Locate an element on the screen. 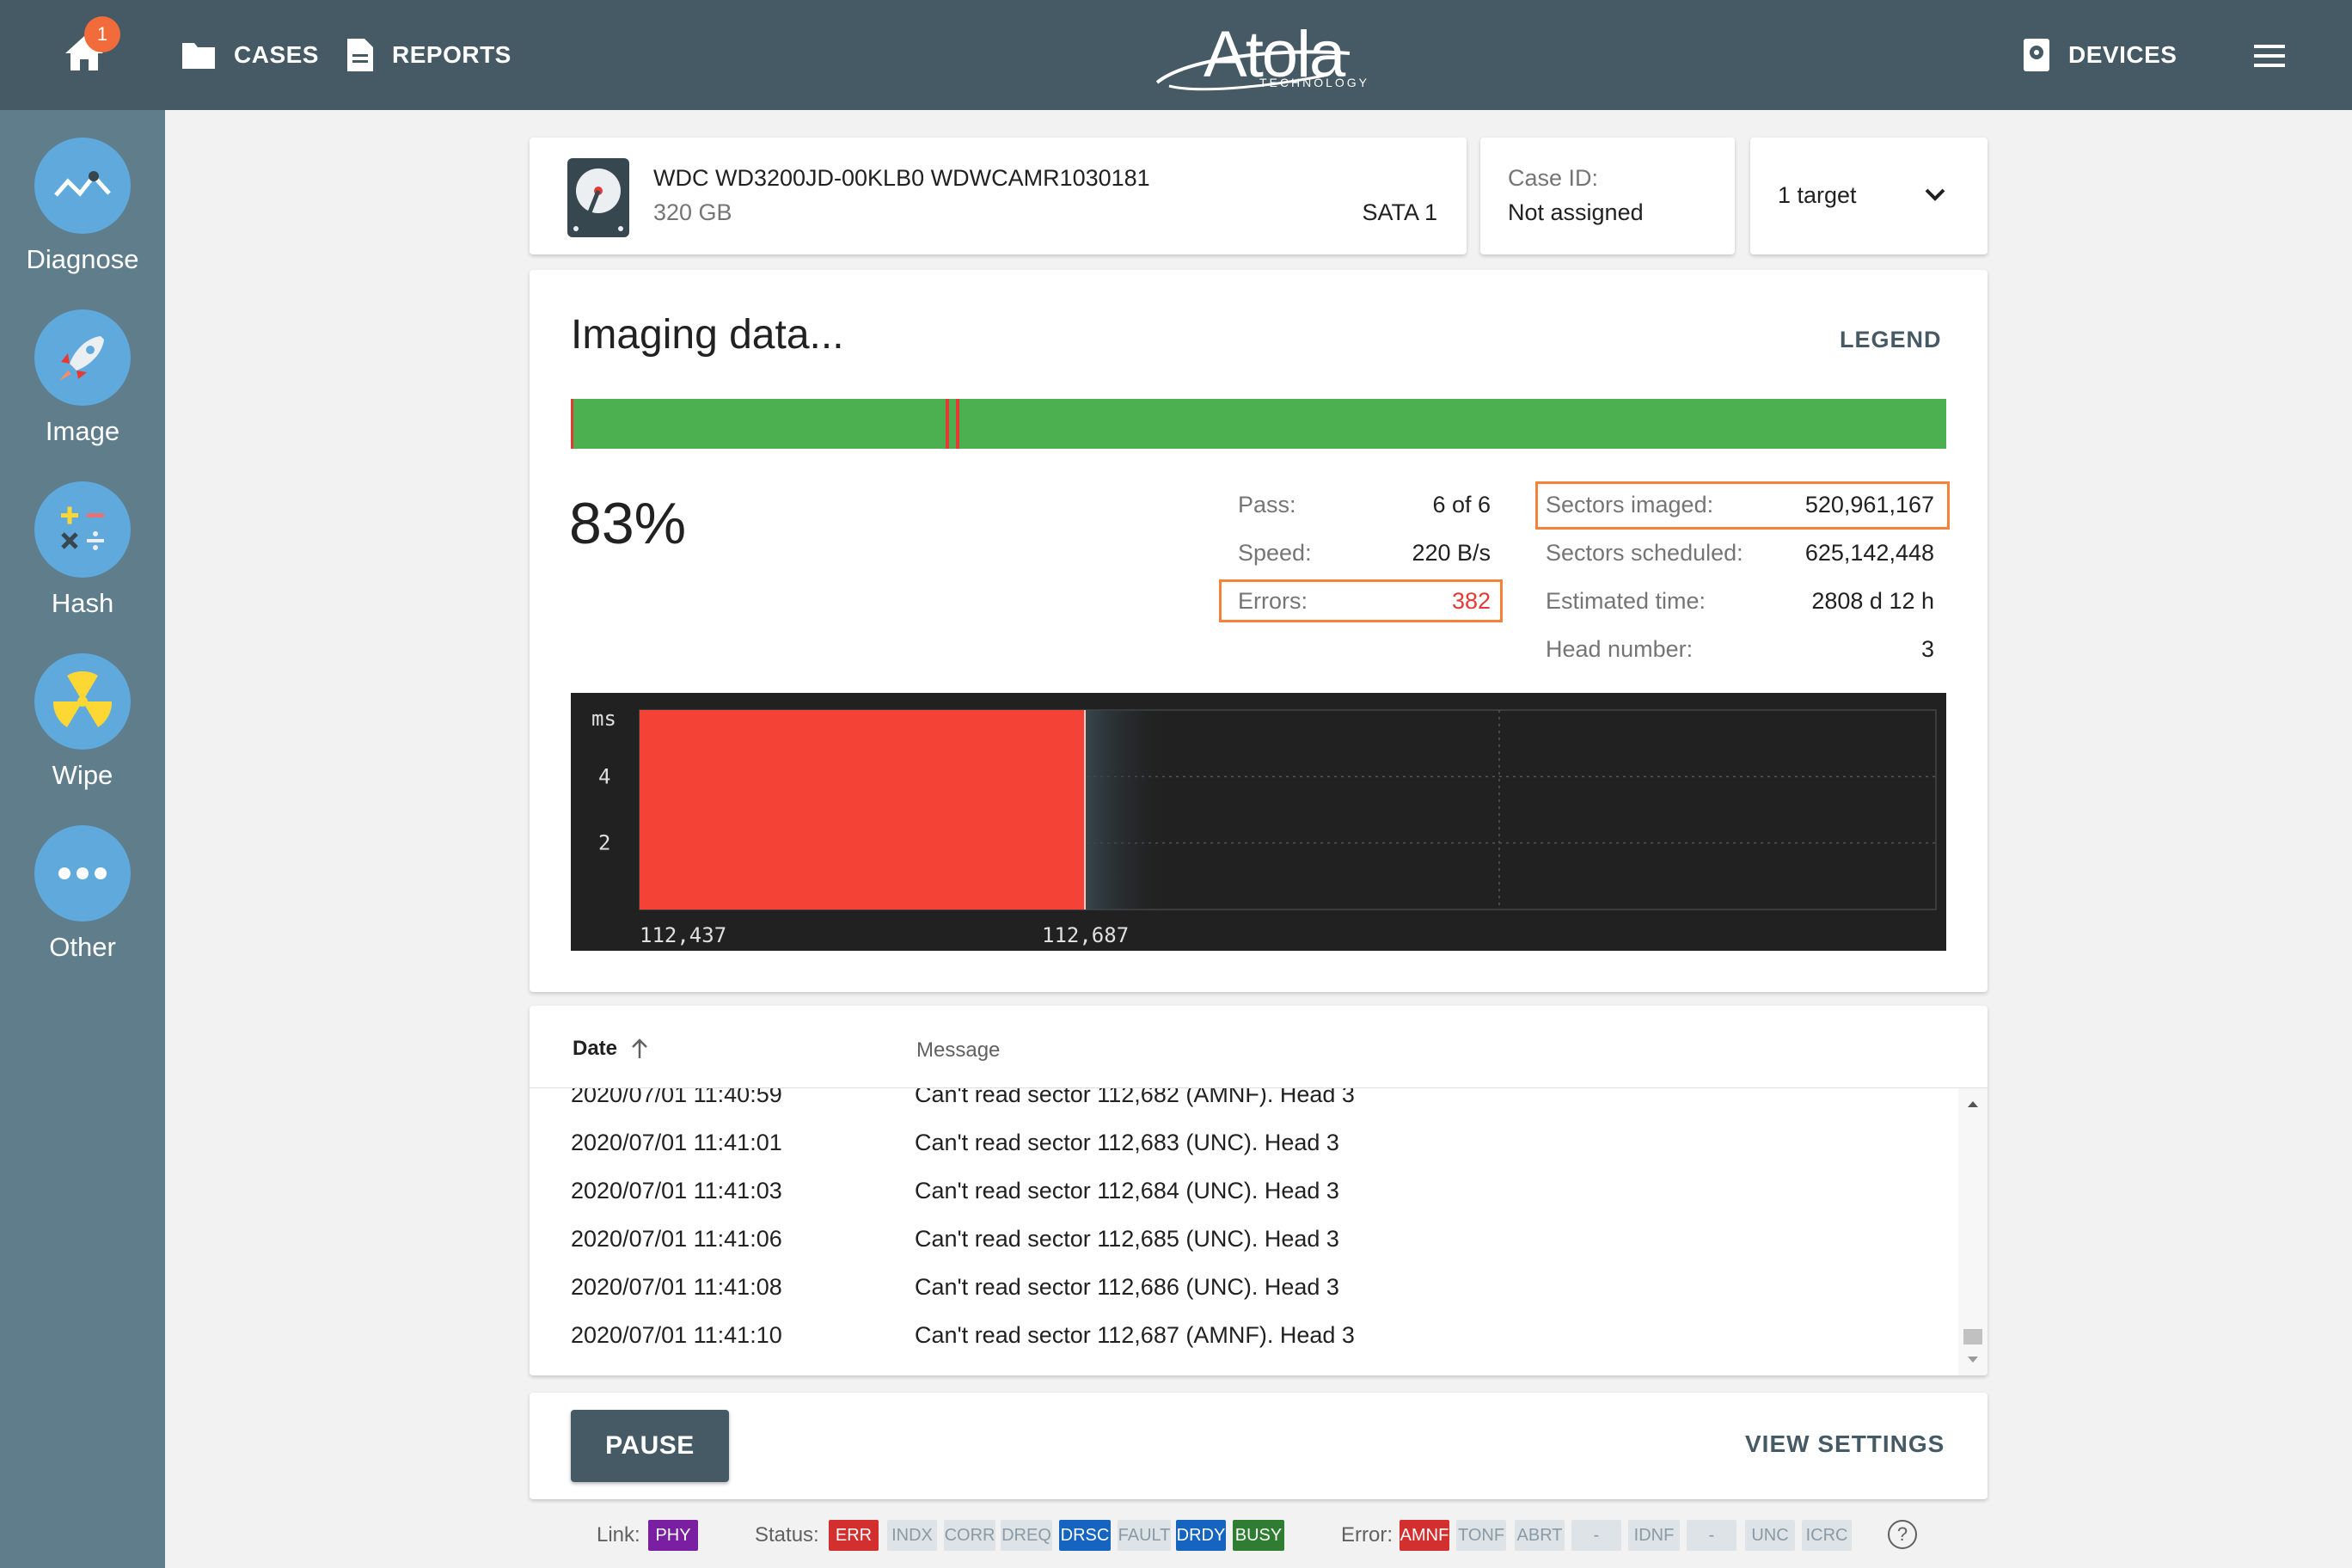  tool-hash: Hash is located at coordinates (82, 550).